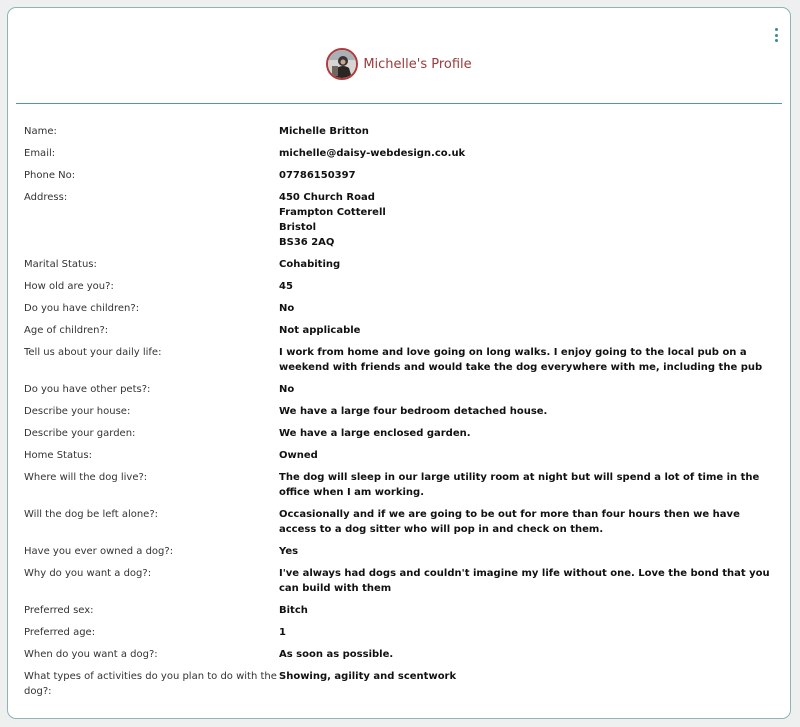 This screenshot has height=727, width=800. Describe the element at coordinates (50, 175) in the screenshot. I see `detail-label: Phone No:` at that location.